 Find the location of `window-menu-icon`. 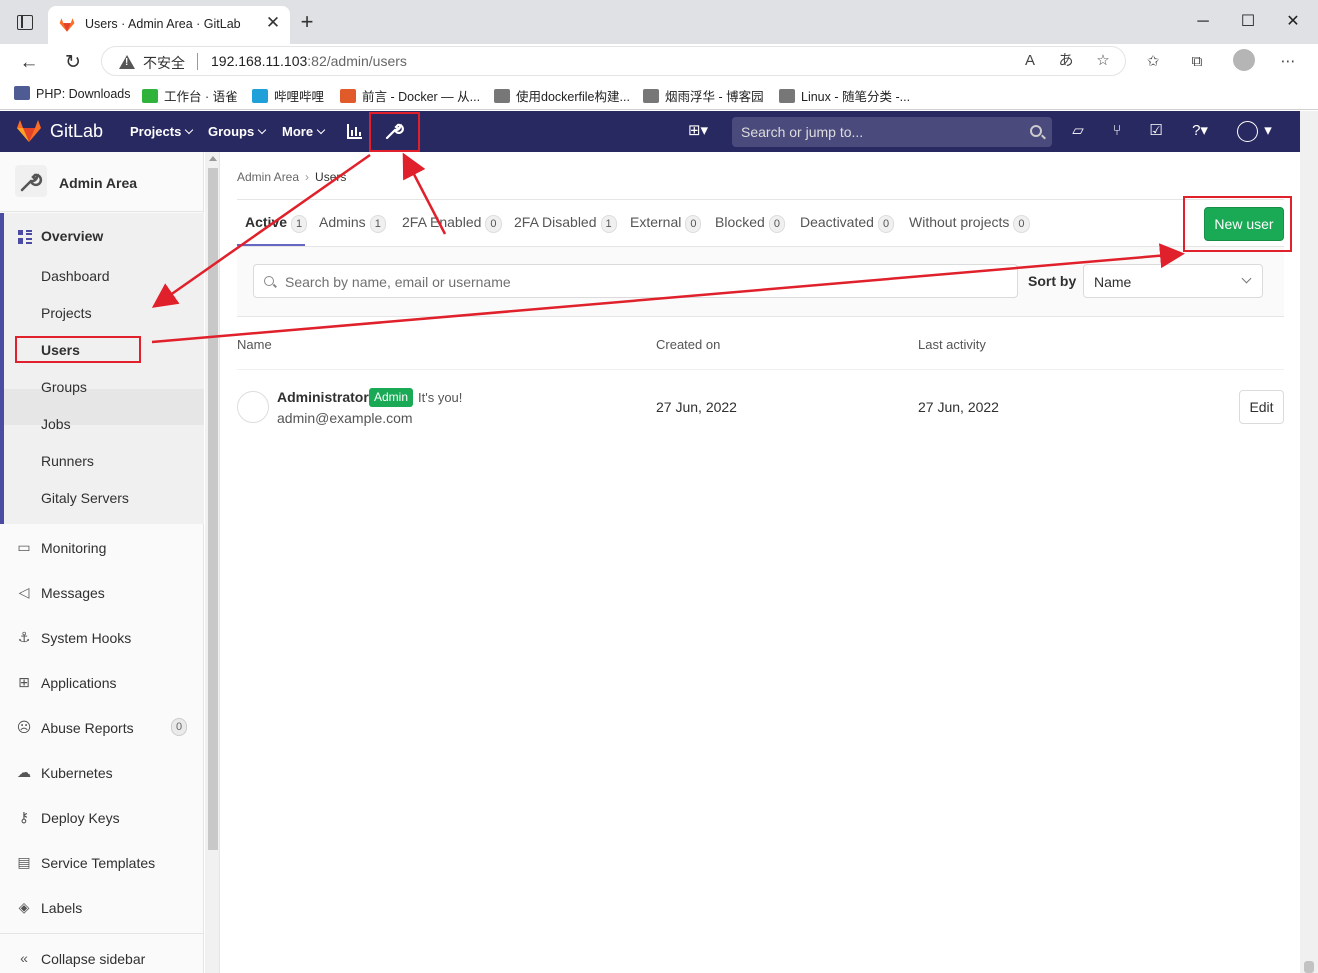

window-menu-icon is located at coordinates (25, 22).